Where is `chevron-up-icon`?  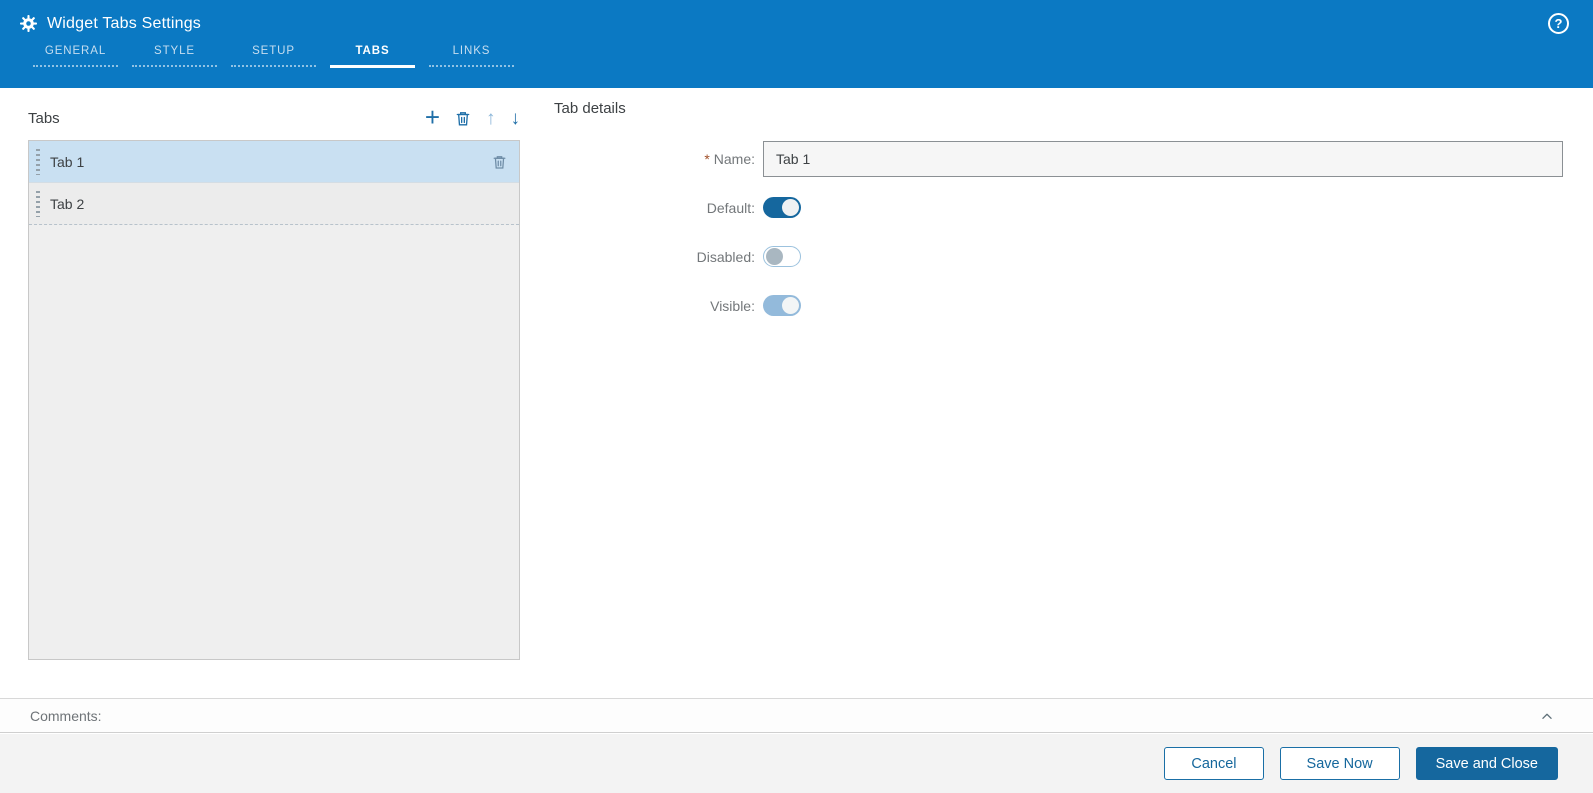
chevron-up-icon is located at coordinates (1547, 716).